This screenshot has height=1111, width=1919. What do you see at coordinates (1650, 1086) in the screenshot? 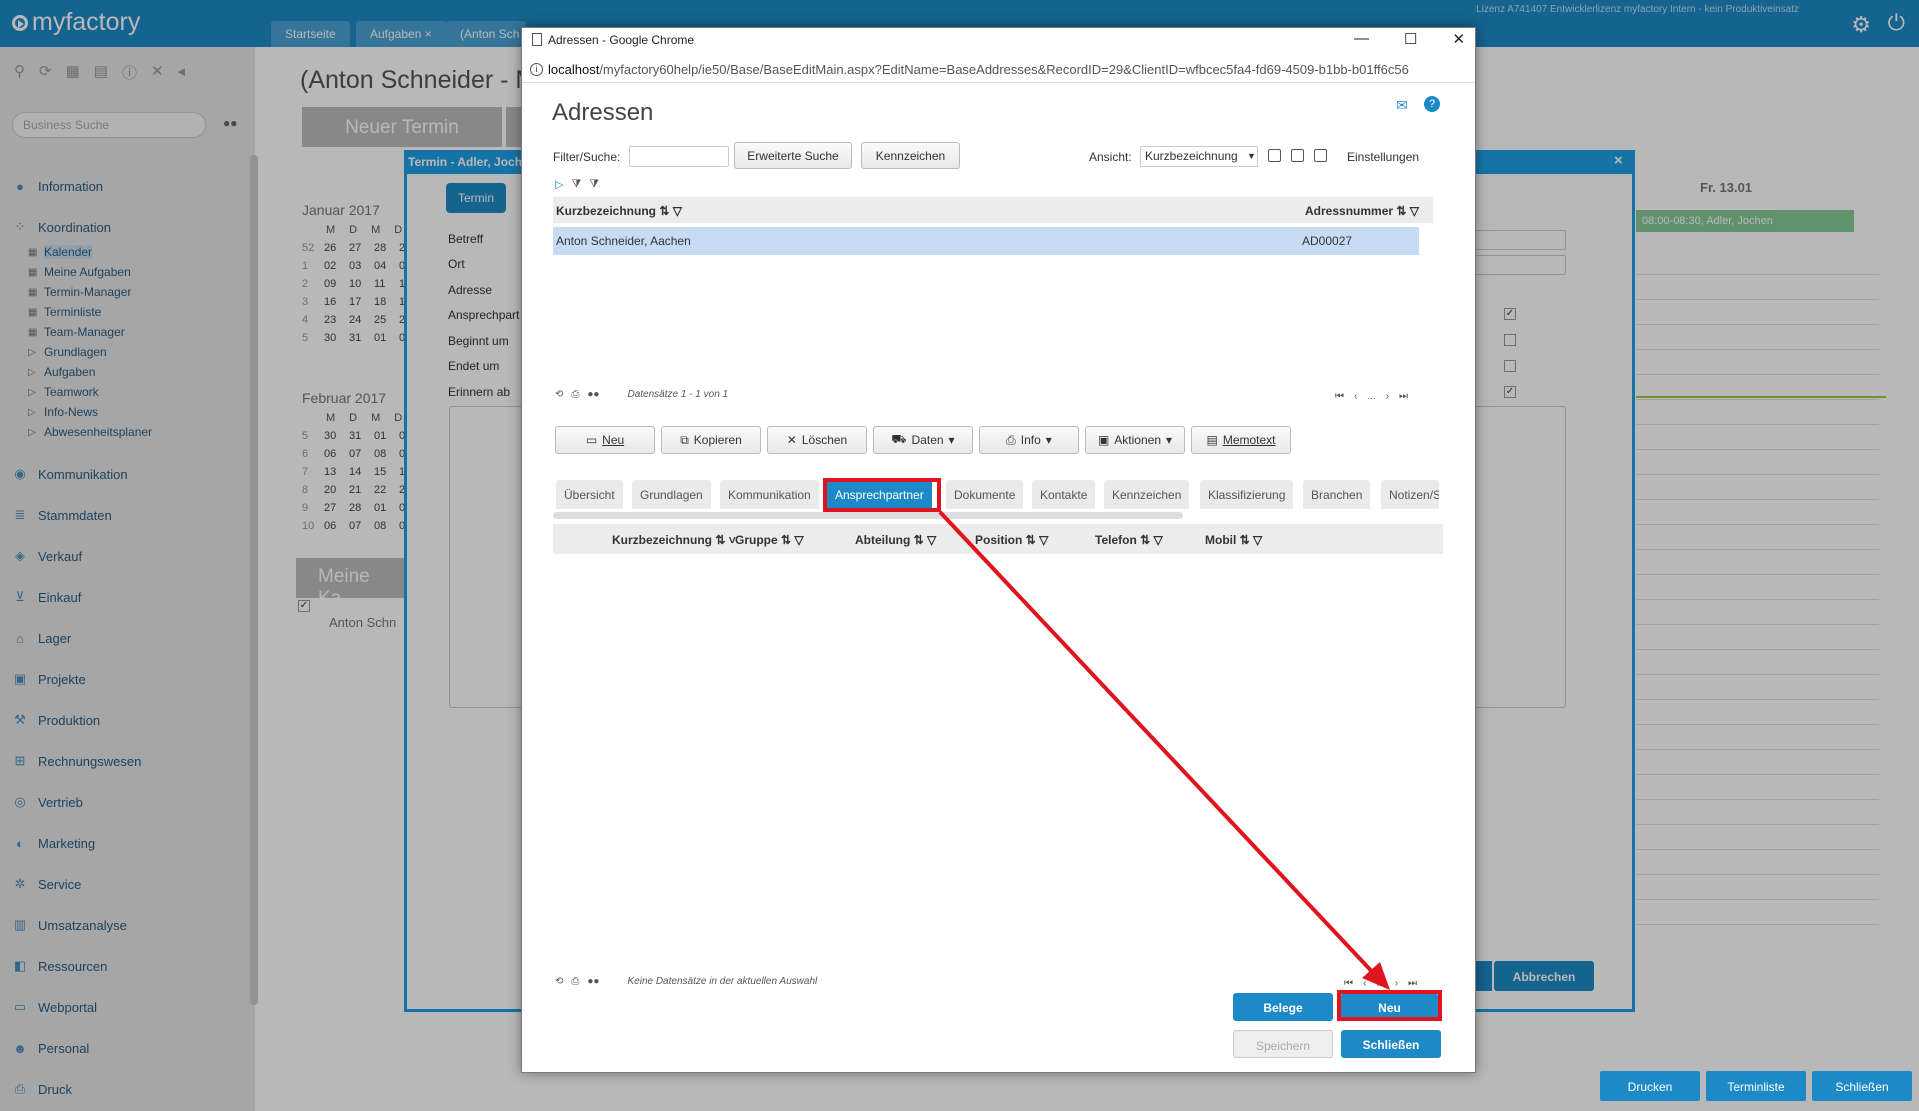
I see `drucken-button: Drucken` at bounding box center [1650, 1086].